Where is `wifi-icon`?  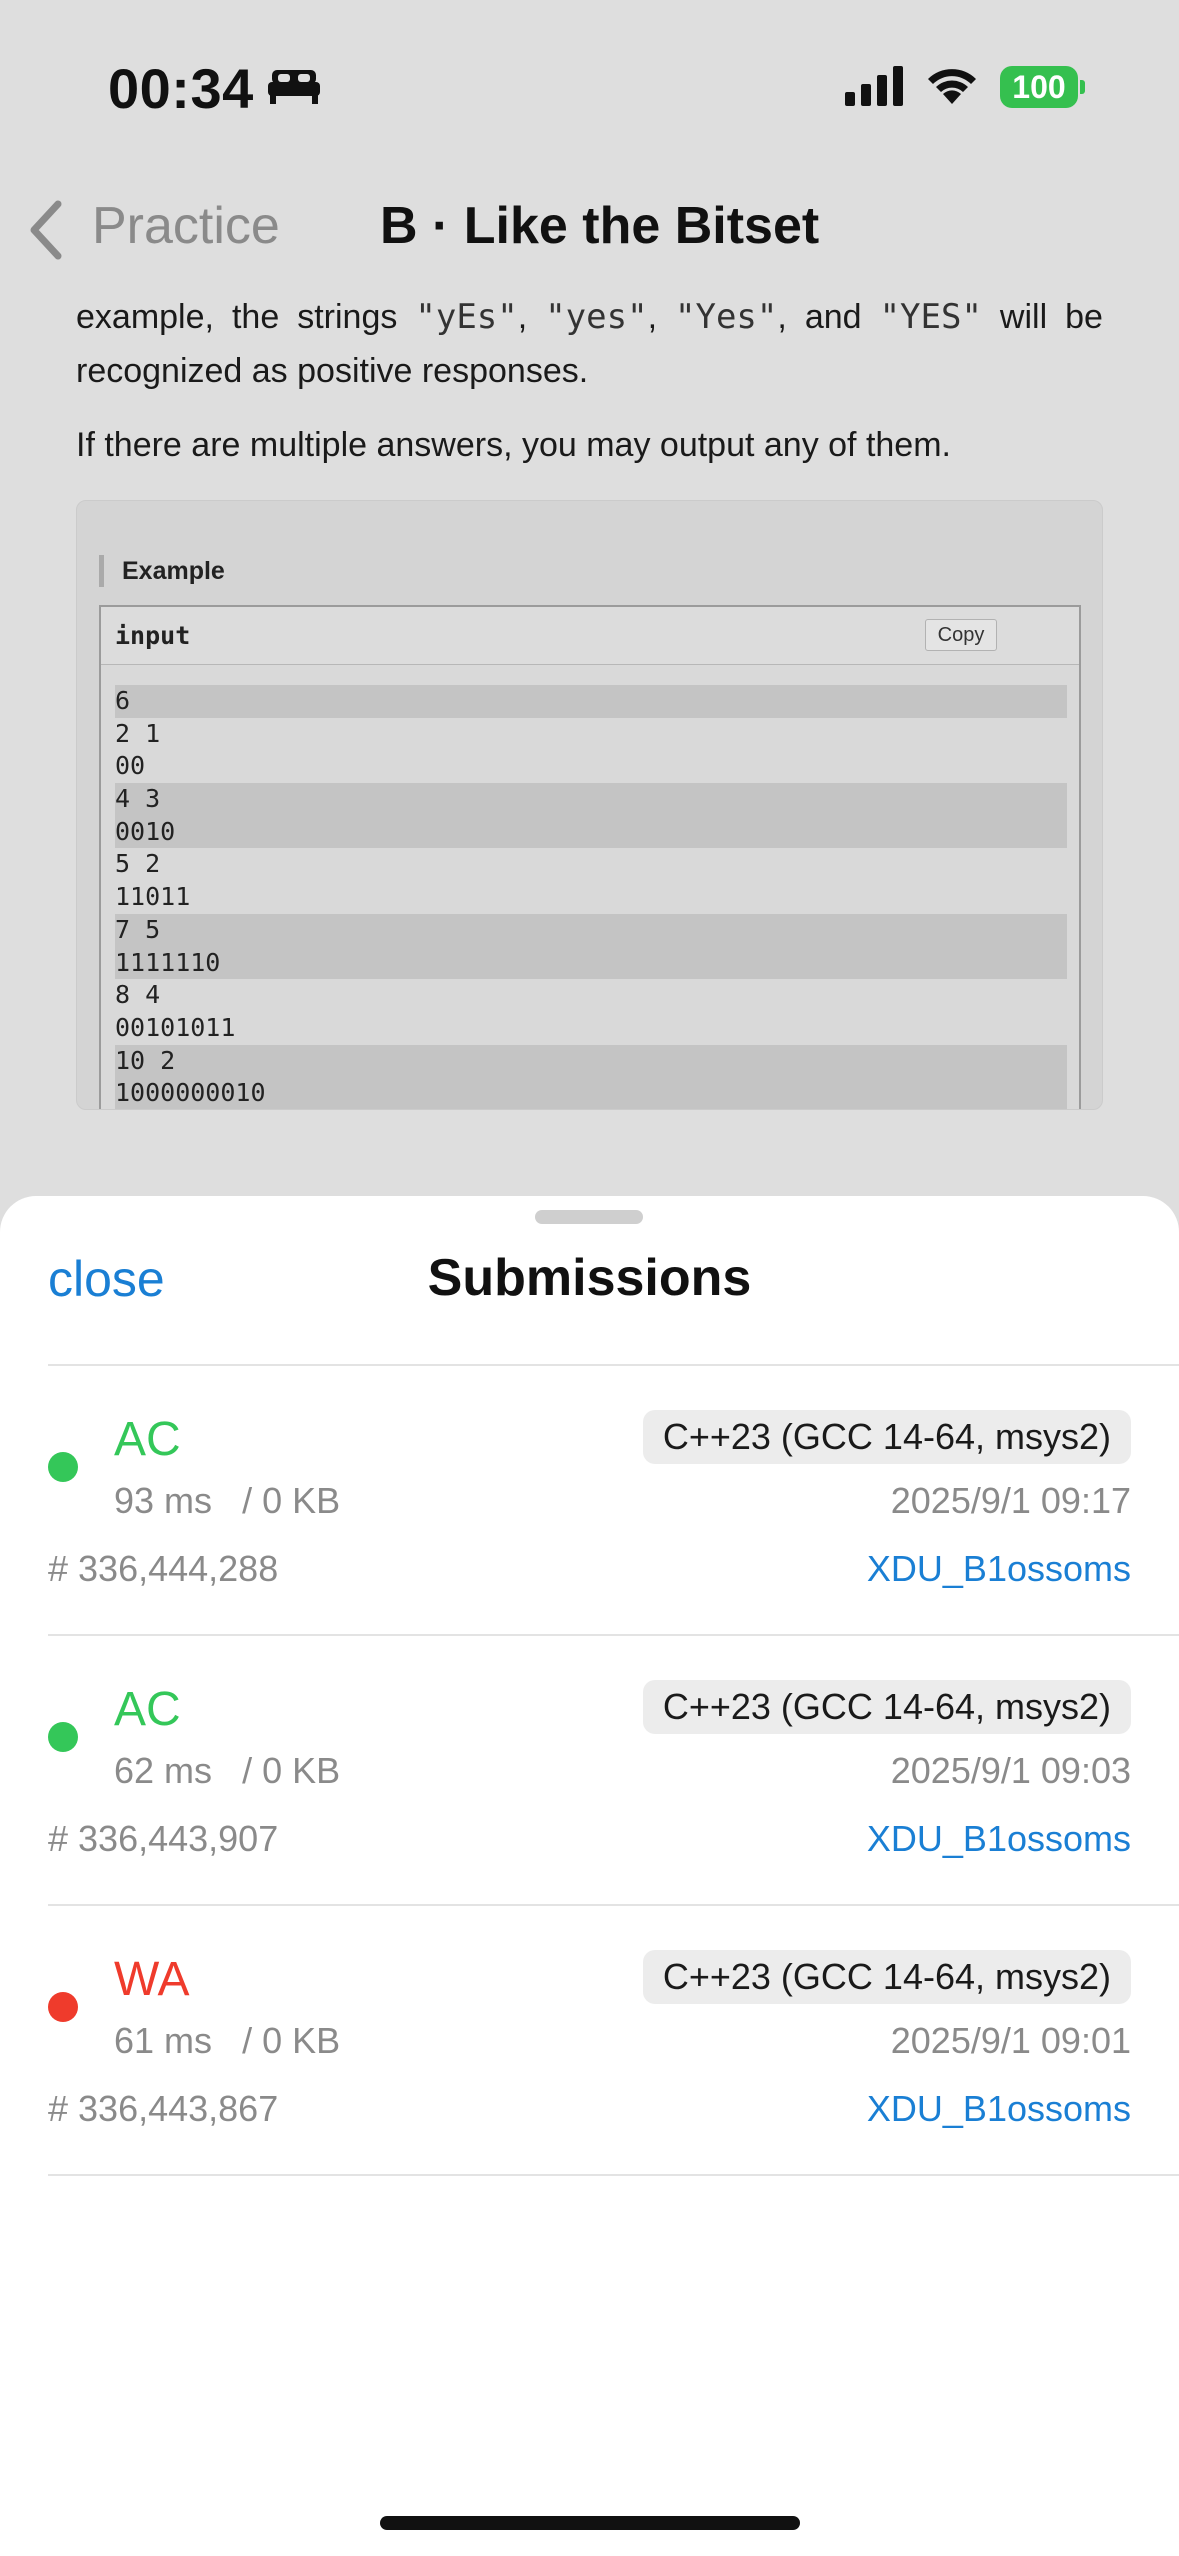 wifi-icon is located at coordinates (952, 86).